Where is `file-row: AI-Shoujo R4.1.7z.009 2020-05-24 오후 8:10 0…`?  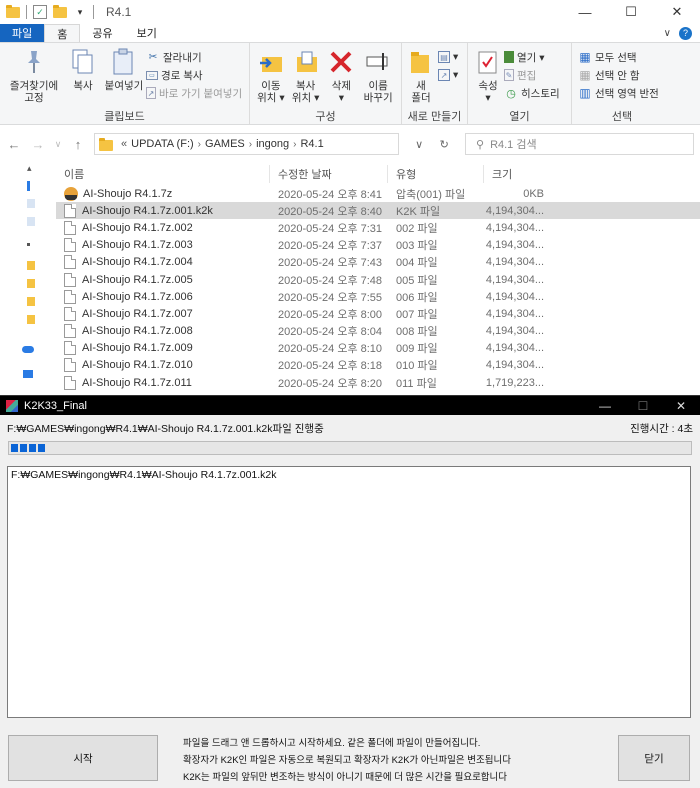
file-row: AI-Shoujo R4.1.7z.009 2020-05-24 오후 8:10 0… is located at coordinates (378, 348).